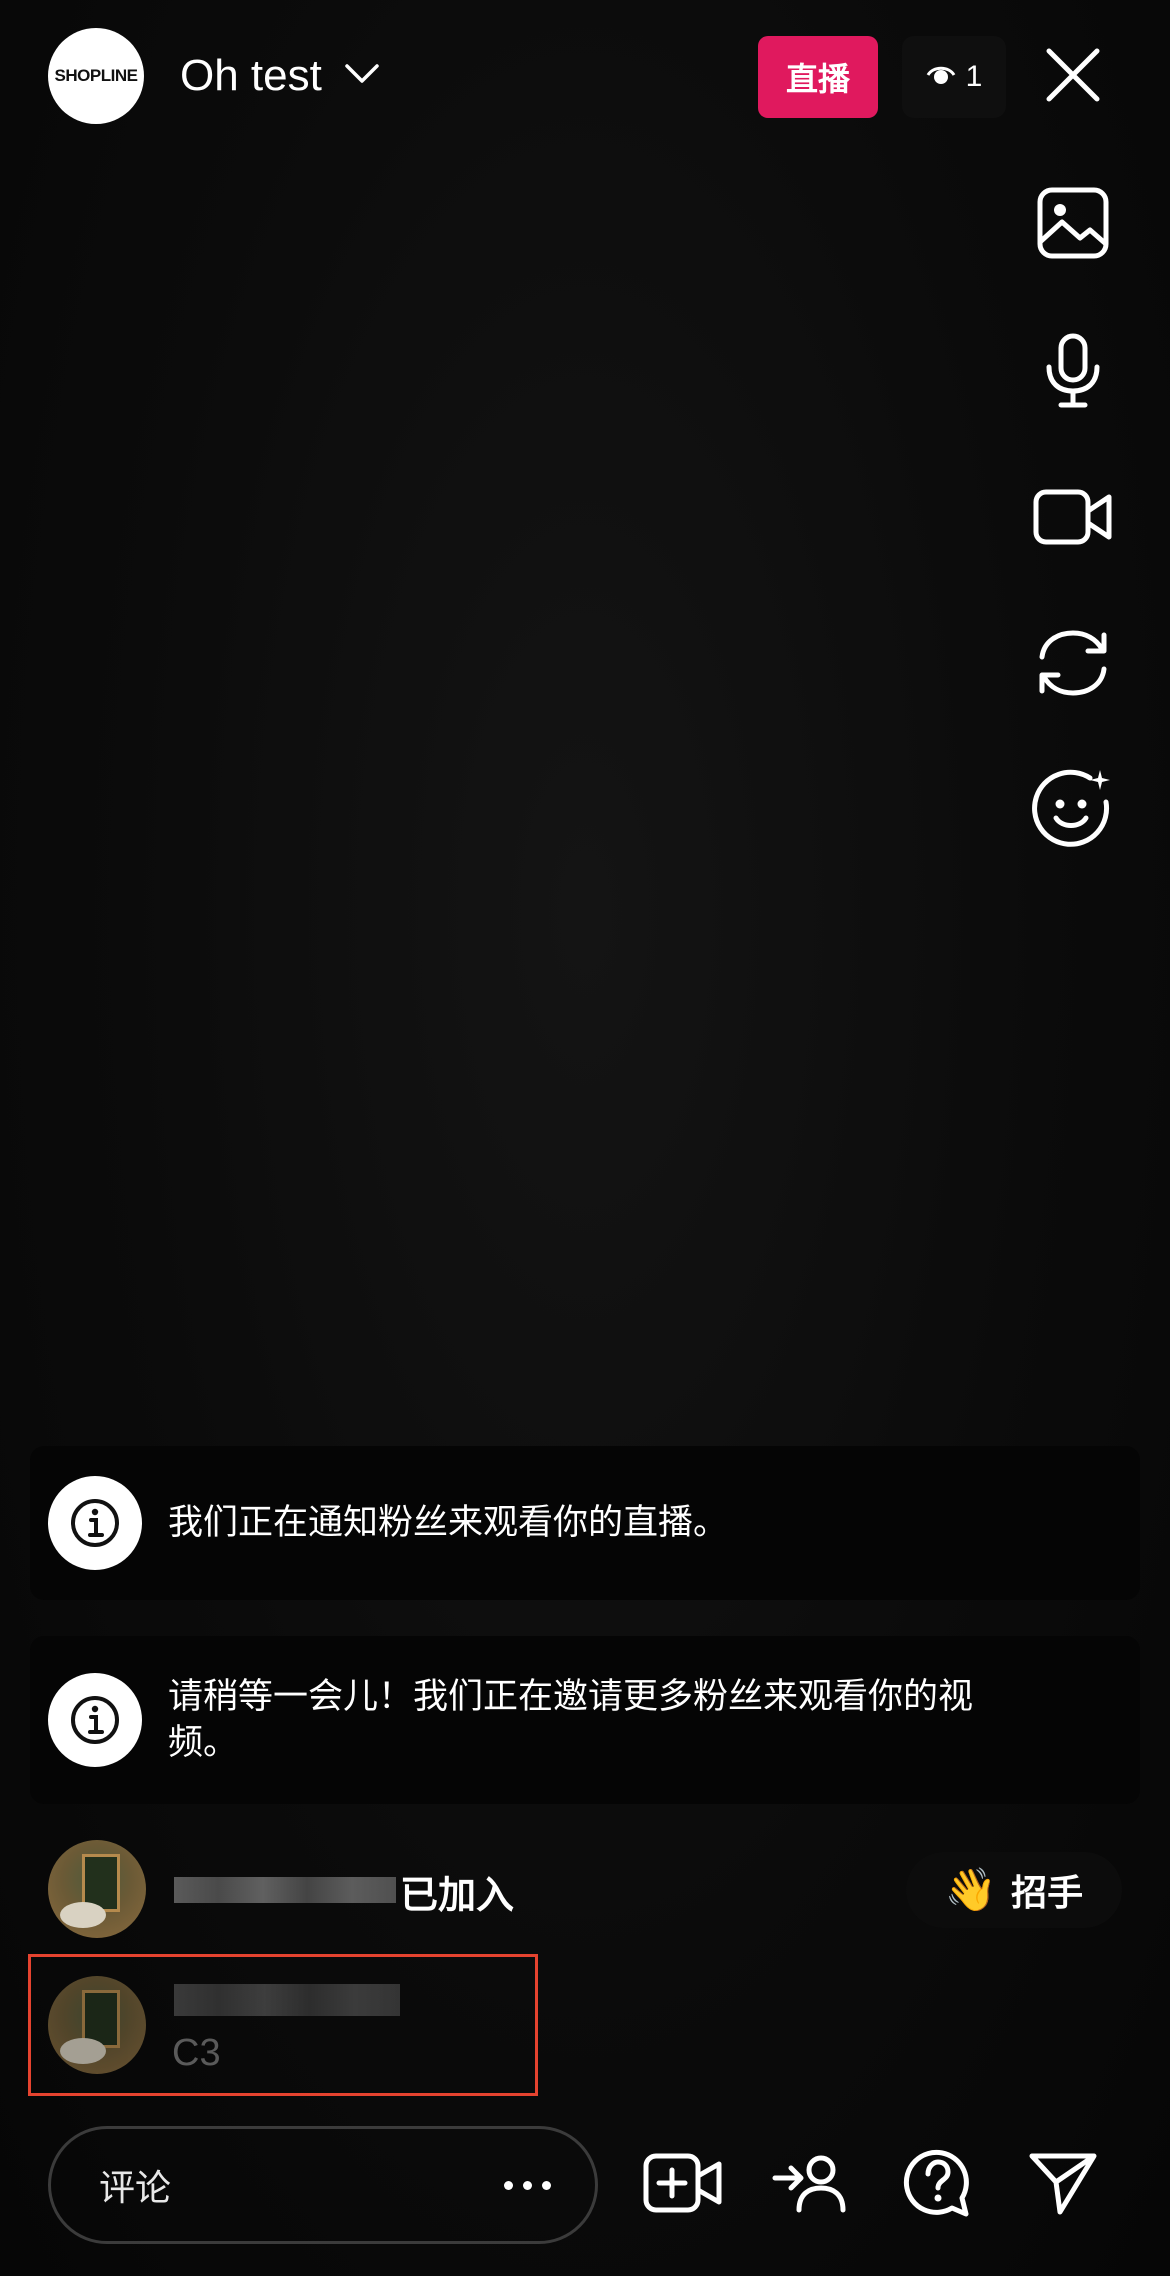 The height and width of the screenshot is (2276, 1170). I want to click on share-button, so click(1063, 2185).